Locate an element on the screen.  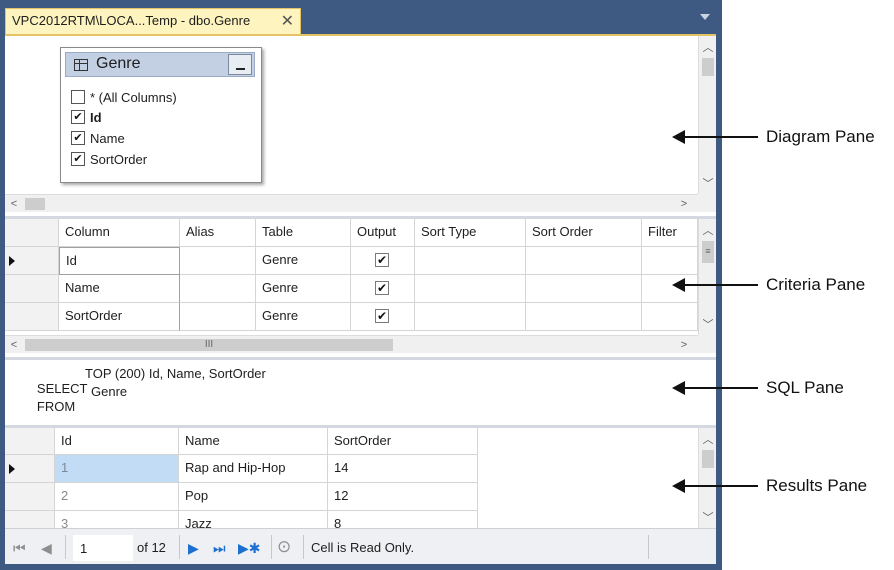
last-record-icon: ⏭ is located at coordinates (219, 548).